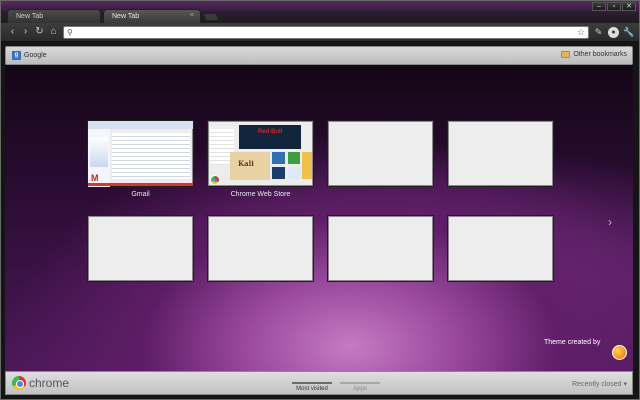  Describe the element at coordinates (599, 6) in the screenshot. I see `minimize-button: –` at that location.